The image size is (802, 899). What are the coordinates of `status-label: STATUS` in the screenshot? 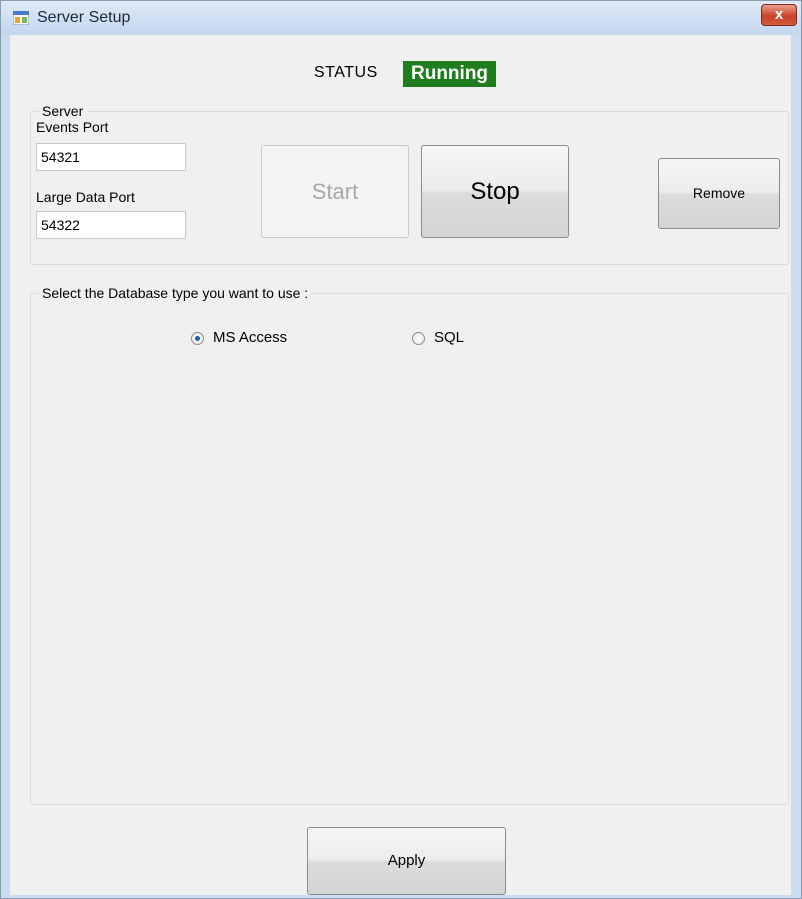 It's located at (346, 72).